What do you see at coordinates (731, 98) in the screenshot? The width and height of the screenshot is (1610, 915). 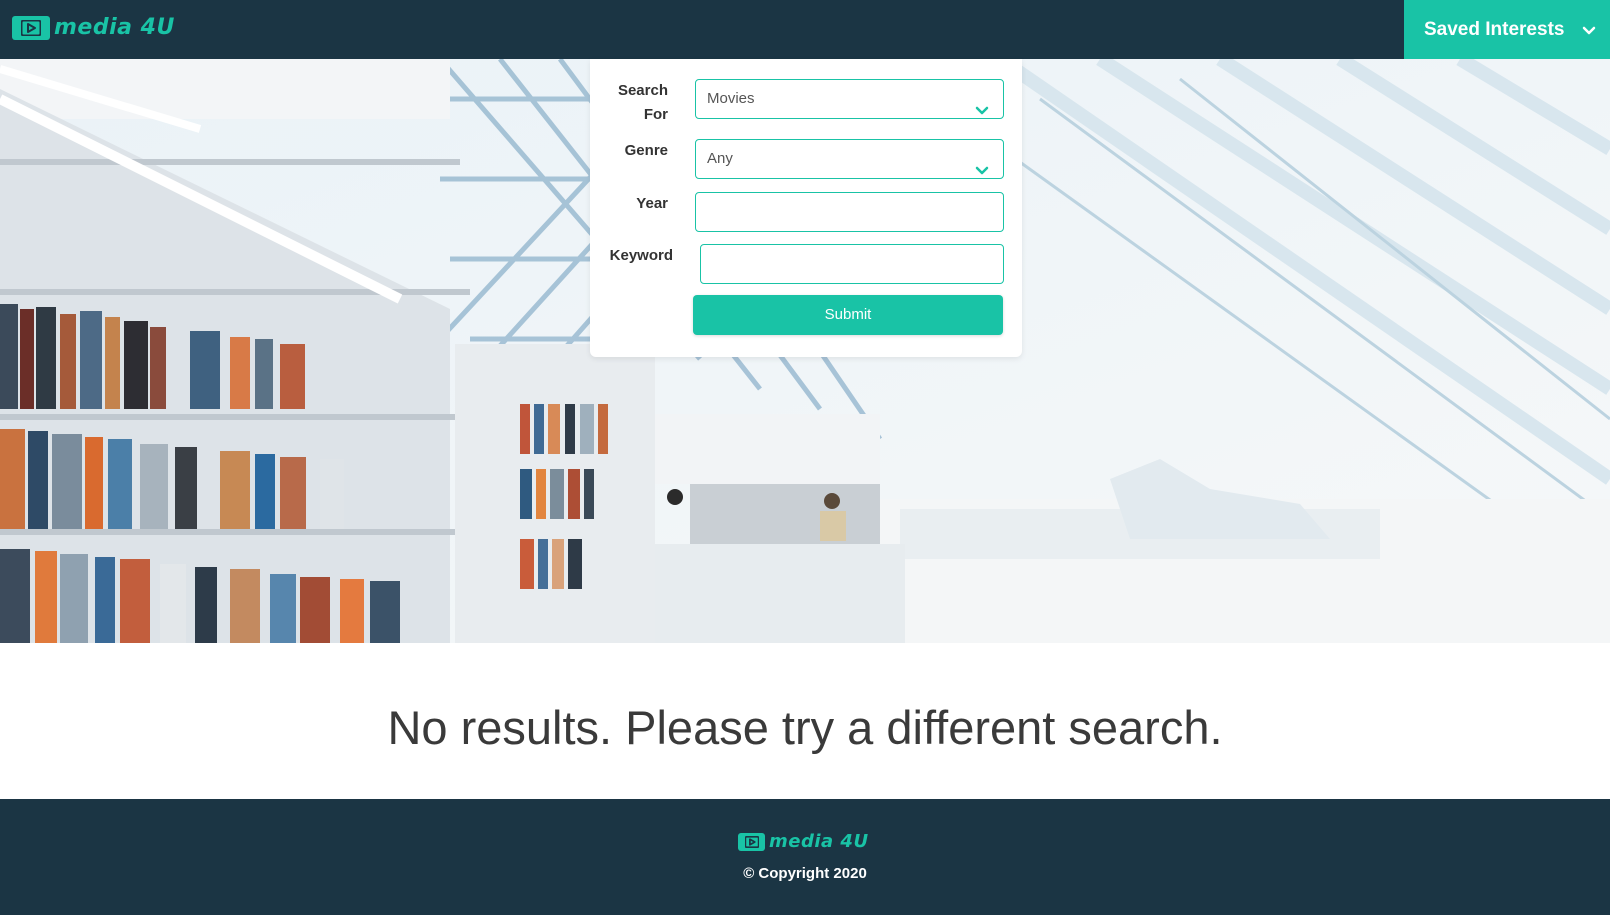 I see `search-for-value: Movies` at bounding box center [731, 98].